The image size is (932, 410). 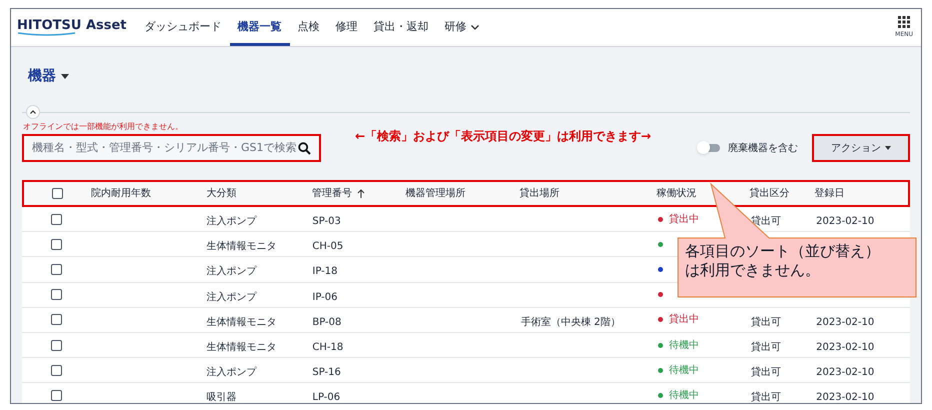 What do you see at coordinates (332, 193) in the screenshot?
I see `column-header: 管理番号` at bounding box center [332, 193].